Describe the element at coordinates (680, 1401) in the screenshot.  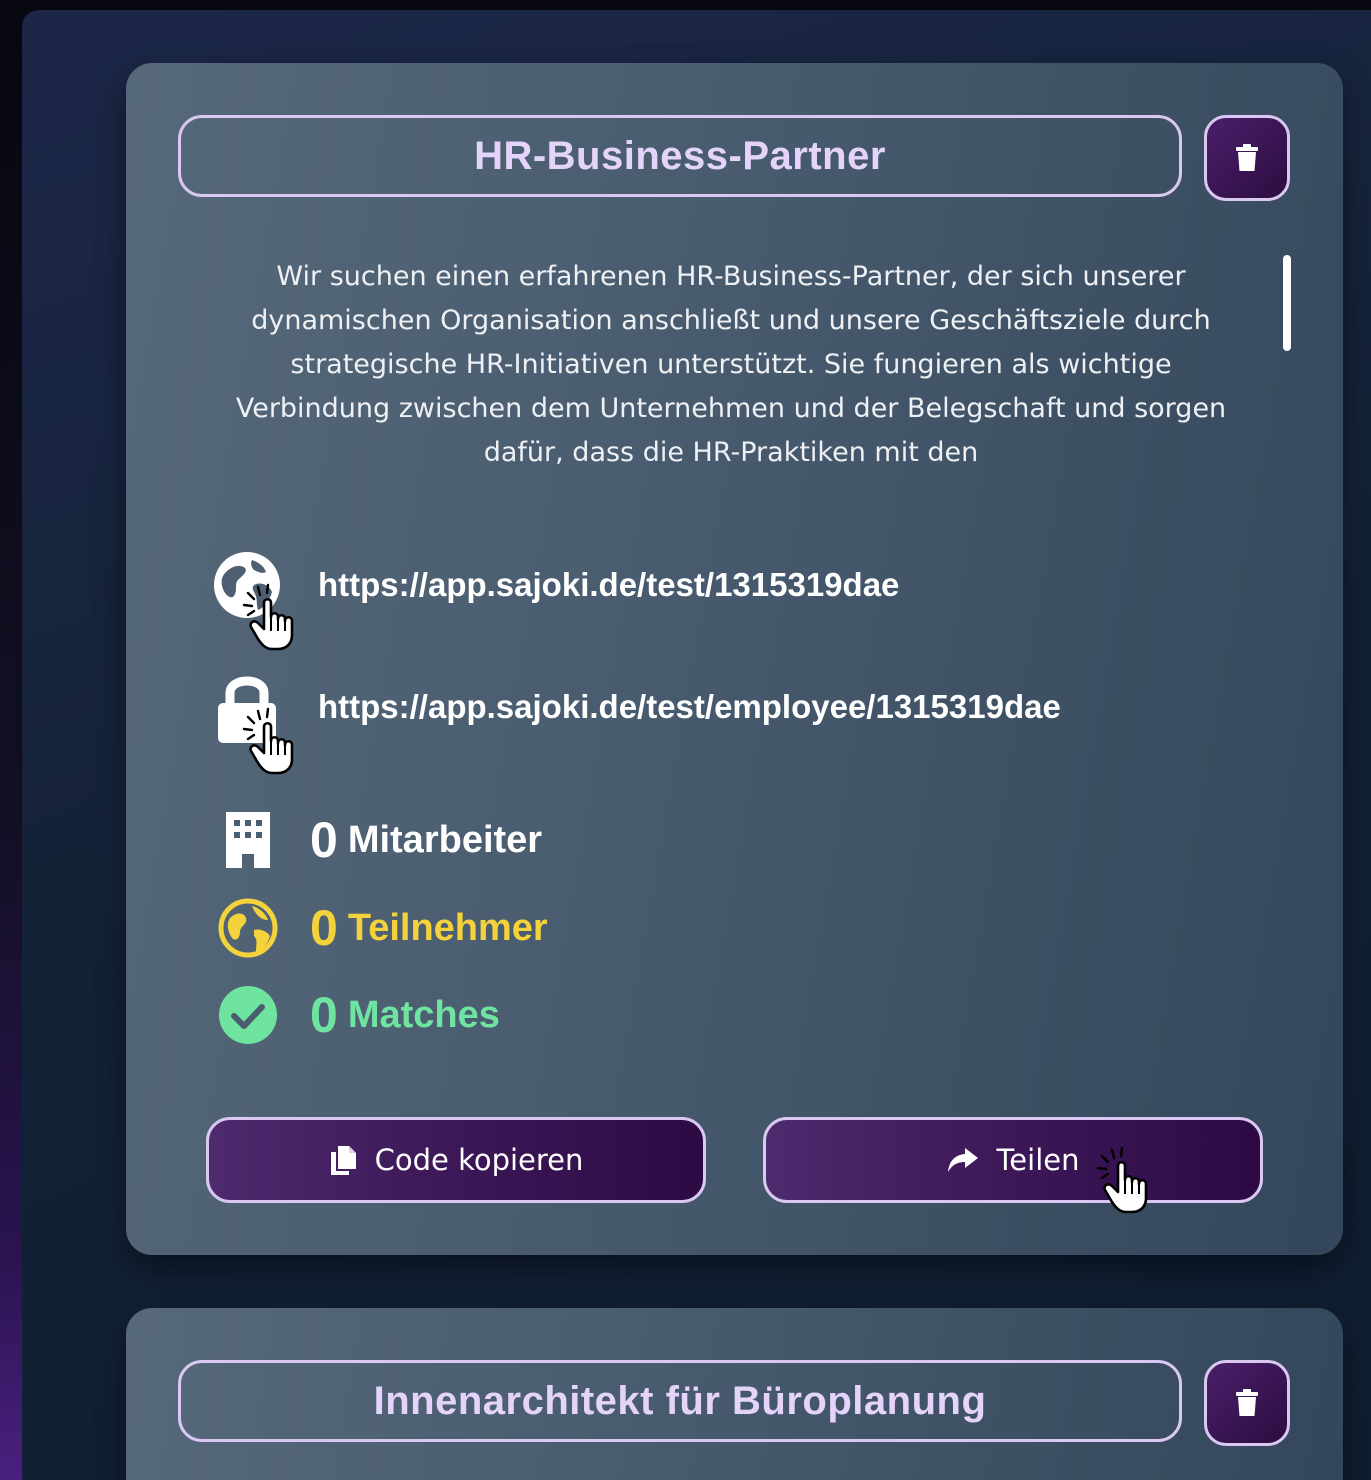
I see `job-title: Innenarchitekt für Büroplanung` at that location.